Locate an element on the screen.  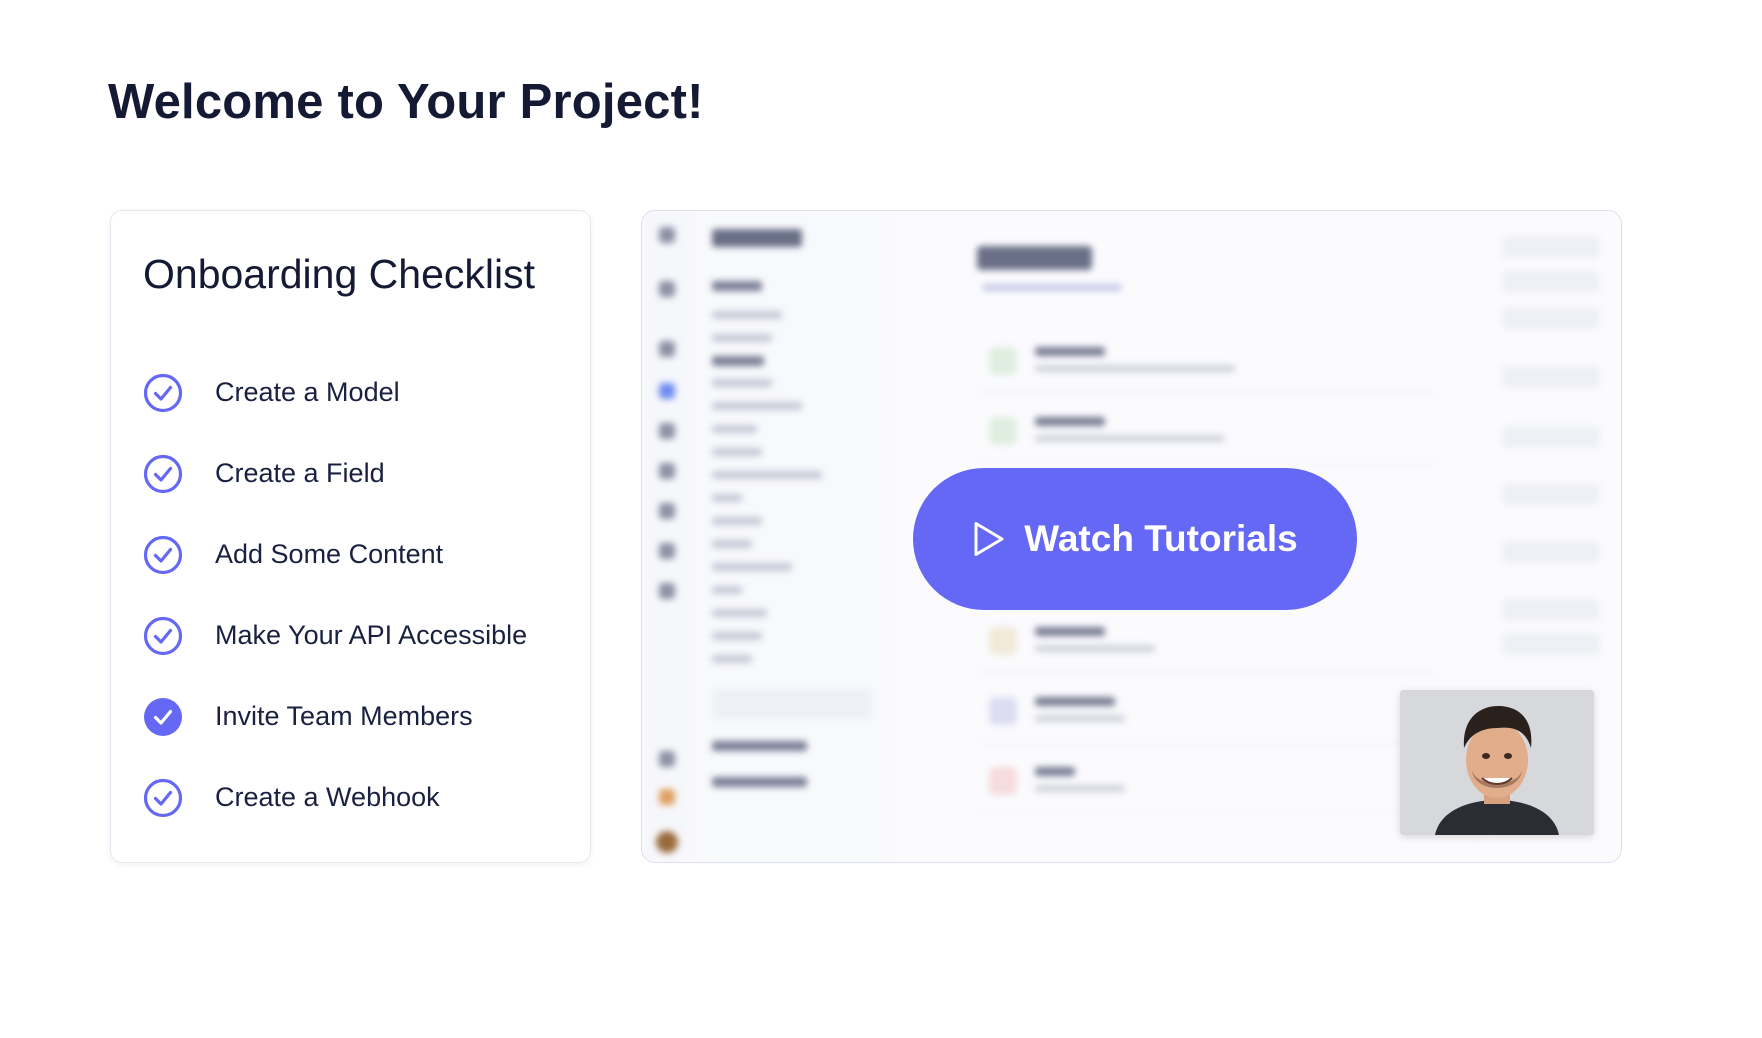
checklist-item-label: Create a Model is located at coordinates (307, 392).